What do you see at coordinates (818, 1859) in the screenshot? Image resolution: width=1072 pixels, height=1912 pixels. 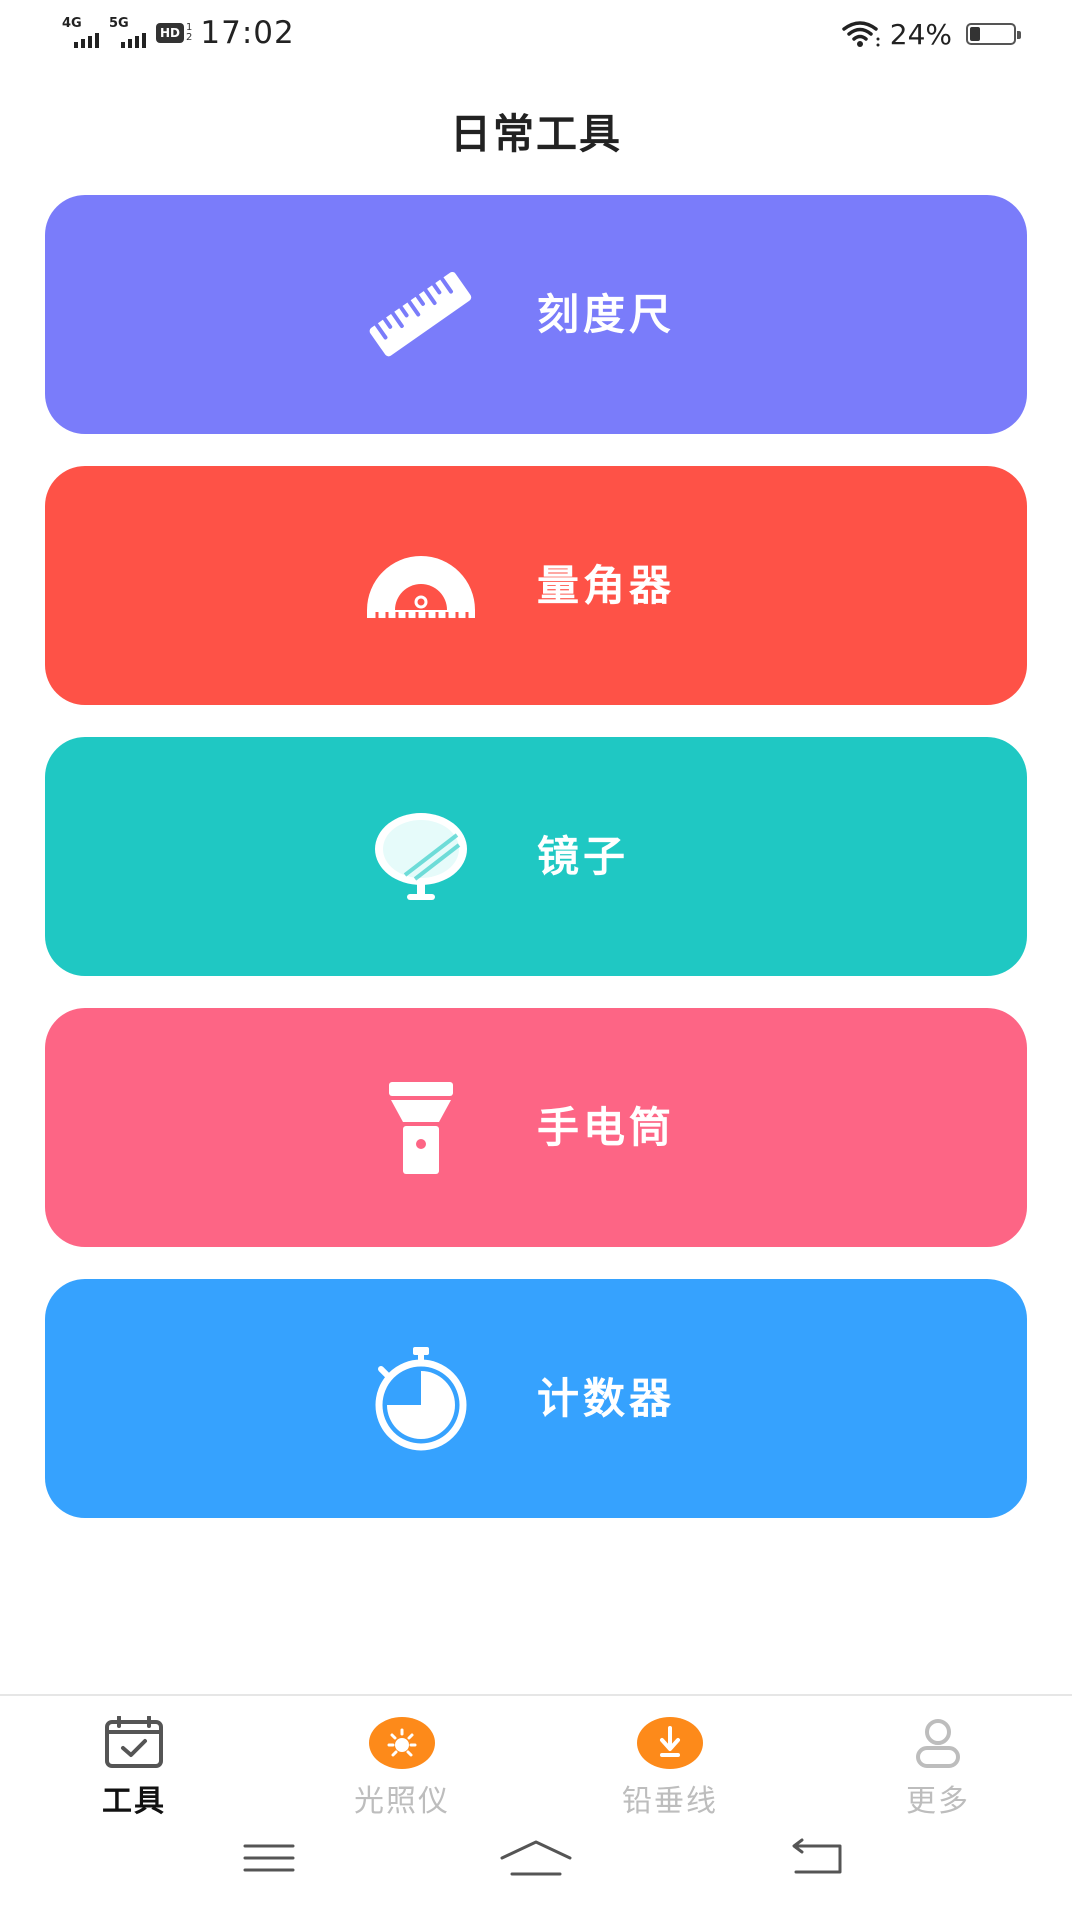 I see `back-icon` at bounding box center [818, 1859].